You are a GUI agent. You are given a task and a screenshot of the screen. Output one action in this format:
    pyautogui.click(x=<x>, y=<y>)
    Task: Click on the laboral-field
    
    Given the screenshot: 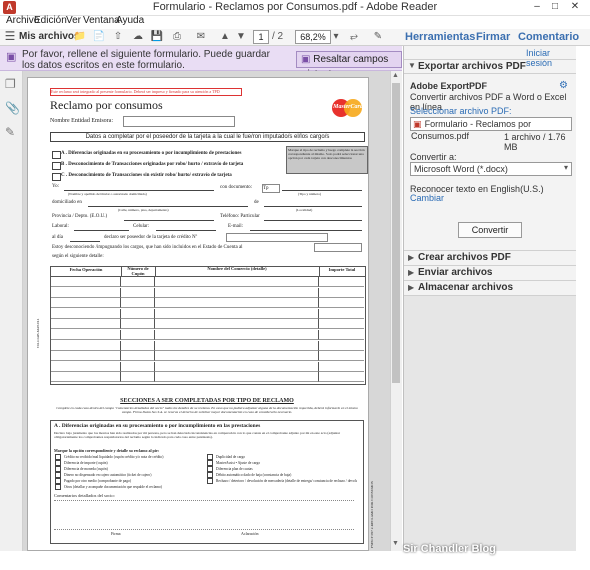 What is the action you would take?
    pyautogui.click(x=101, y=230)
    